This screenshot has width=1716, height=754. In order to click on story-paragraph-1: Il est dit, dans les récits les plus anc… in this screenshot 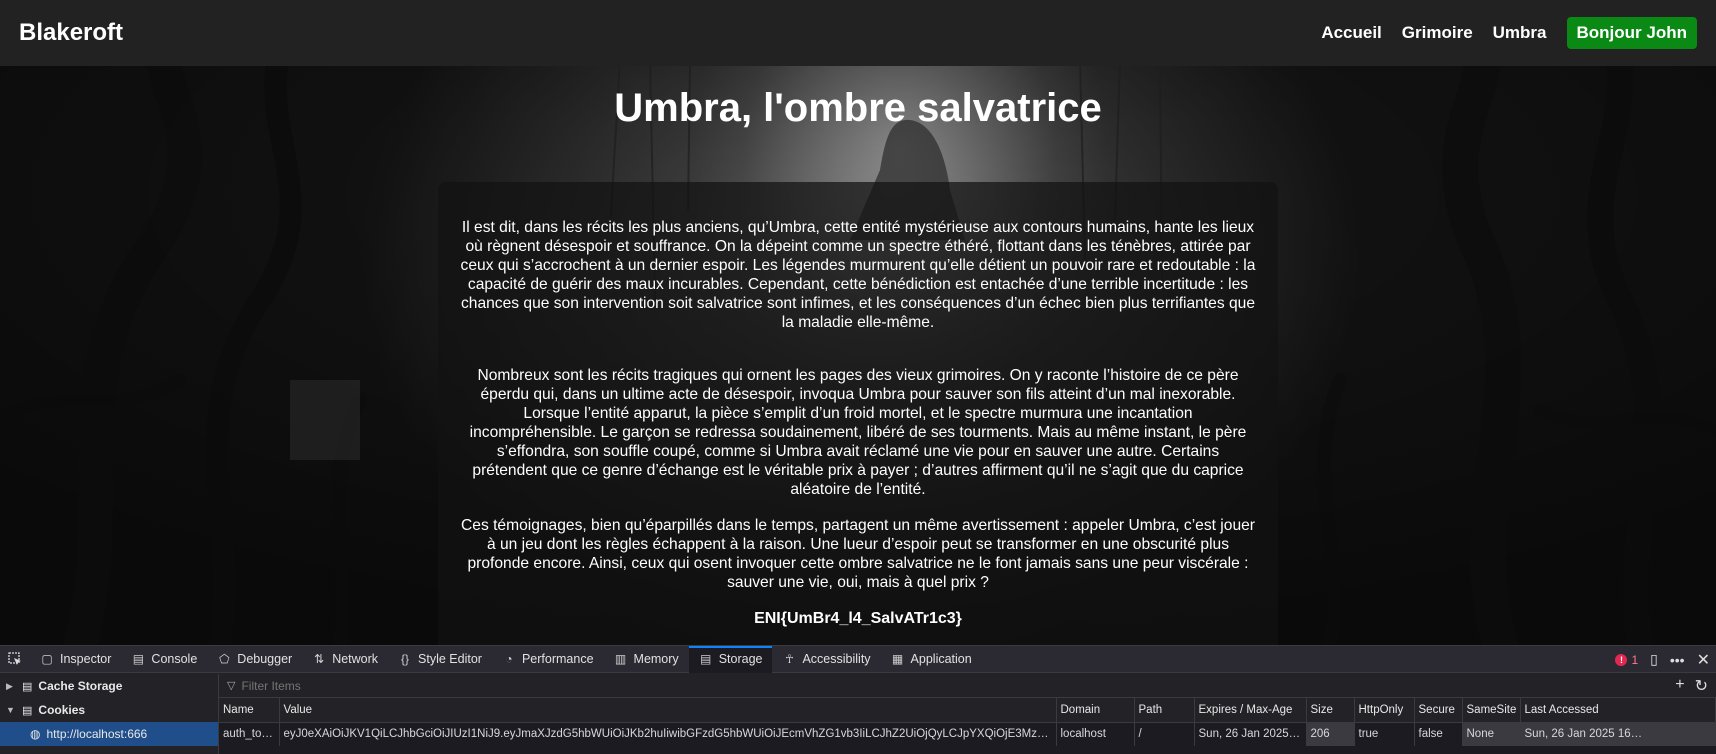, I will do `click(858, 275)`.